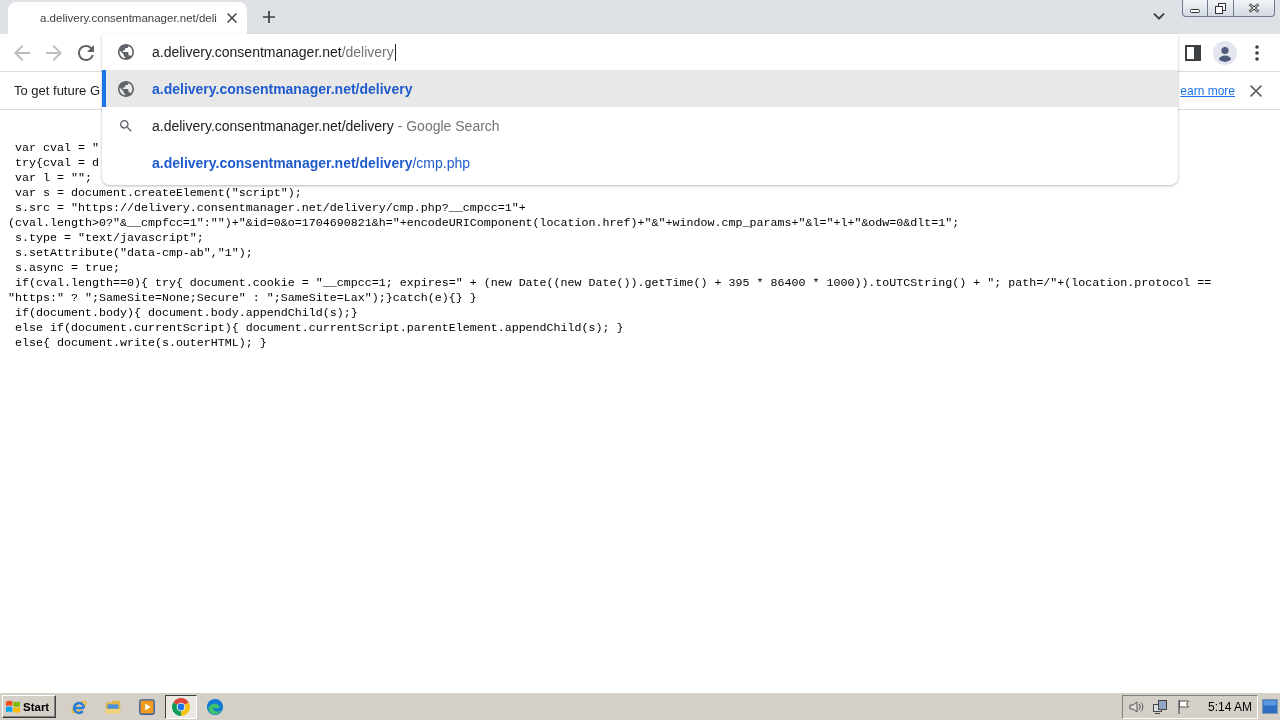 This screenshot has width=1280, height=720. I want to click on desktop-tile-icon, so click(1270, 706).